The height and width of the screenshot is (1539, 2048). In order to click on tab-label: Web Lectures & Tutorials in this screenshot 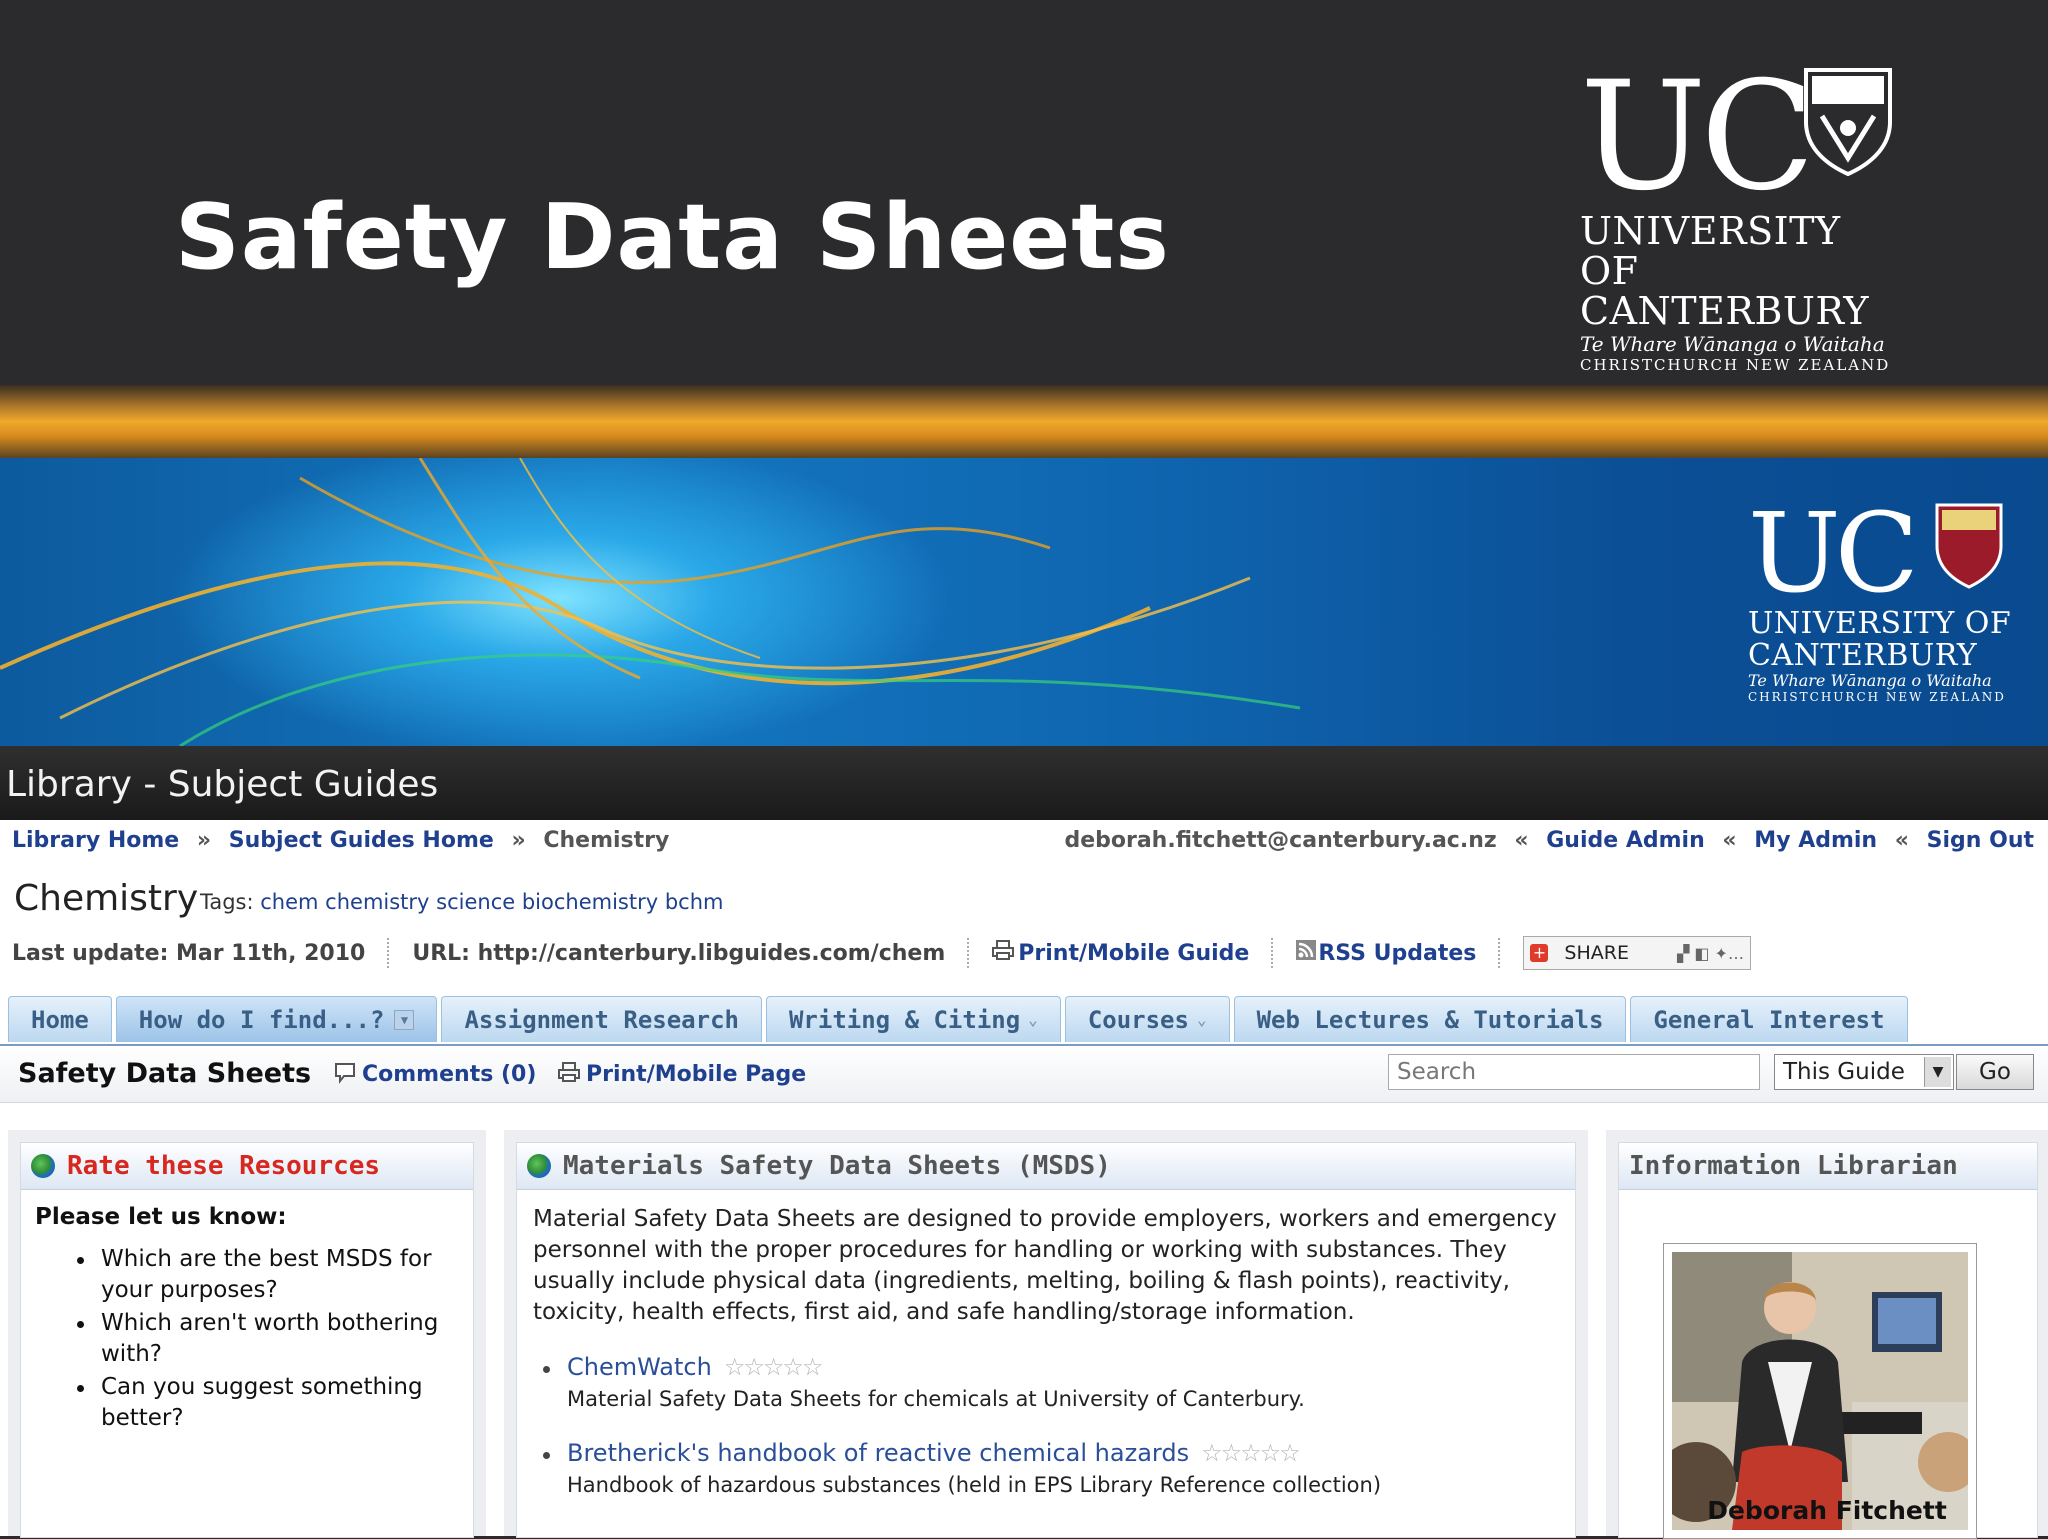, I will do `click(1430, 1019)`.